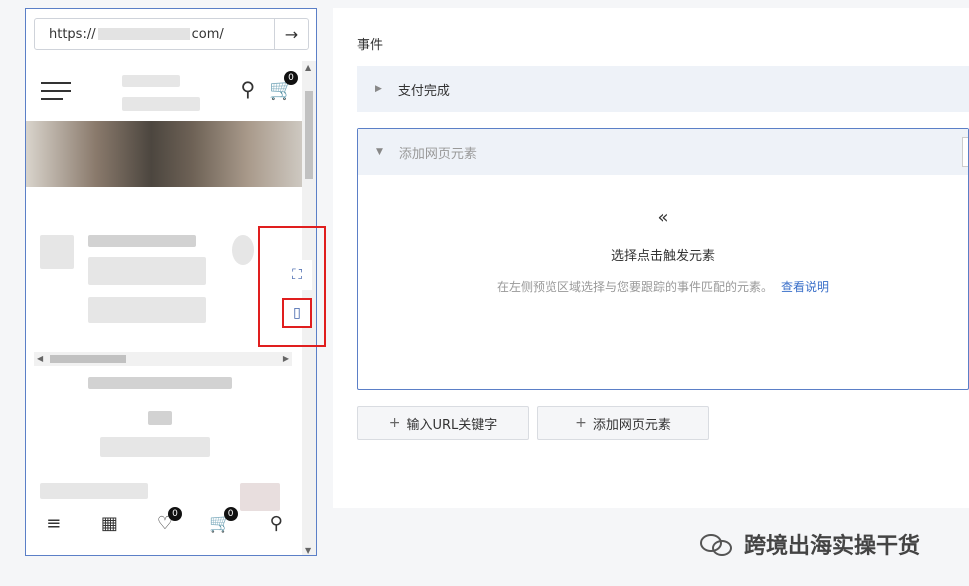  I want to click on horizontal-scrollbar: ◀ ▶, so click(163, 359).